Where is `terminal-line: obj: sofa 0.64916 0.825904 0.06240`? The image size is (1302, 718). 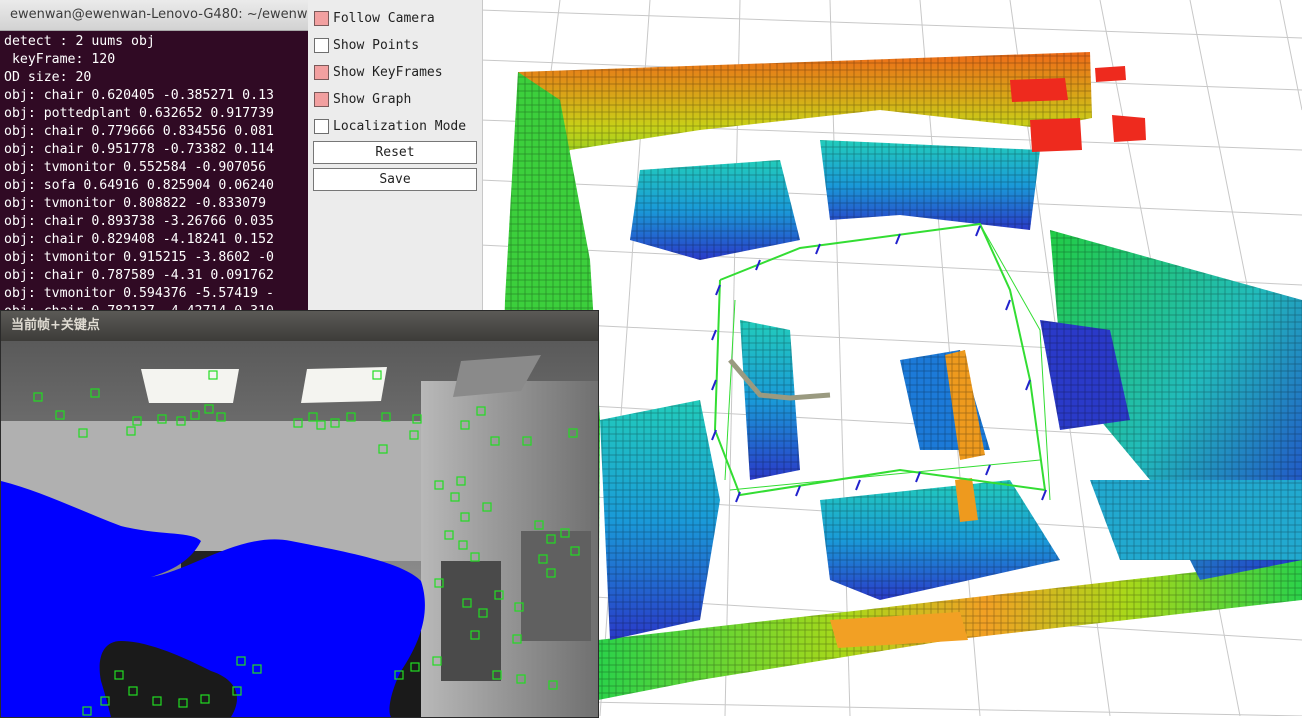
terminal-line: obj: sofa 0.64916 0.825904 0.06240 is located at coordinates (139, 185).